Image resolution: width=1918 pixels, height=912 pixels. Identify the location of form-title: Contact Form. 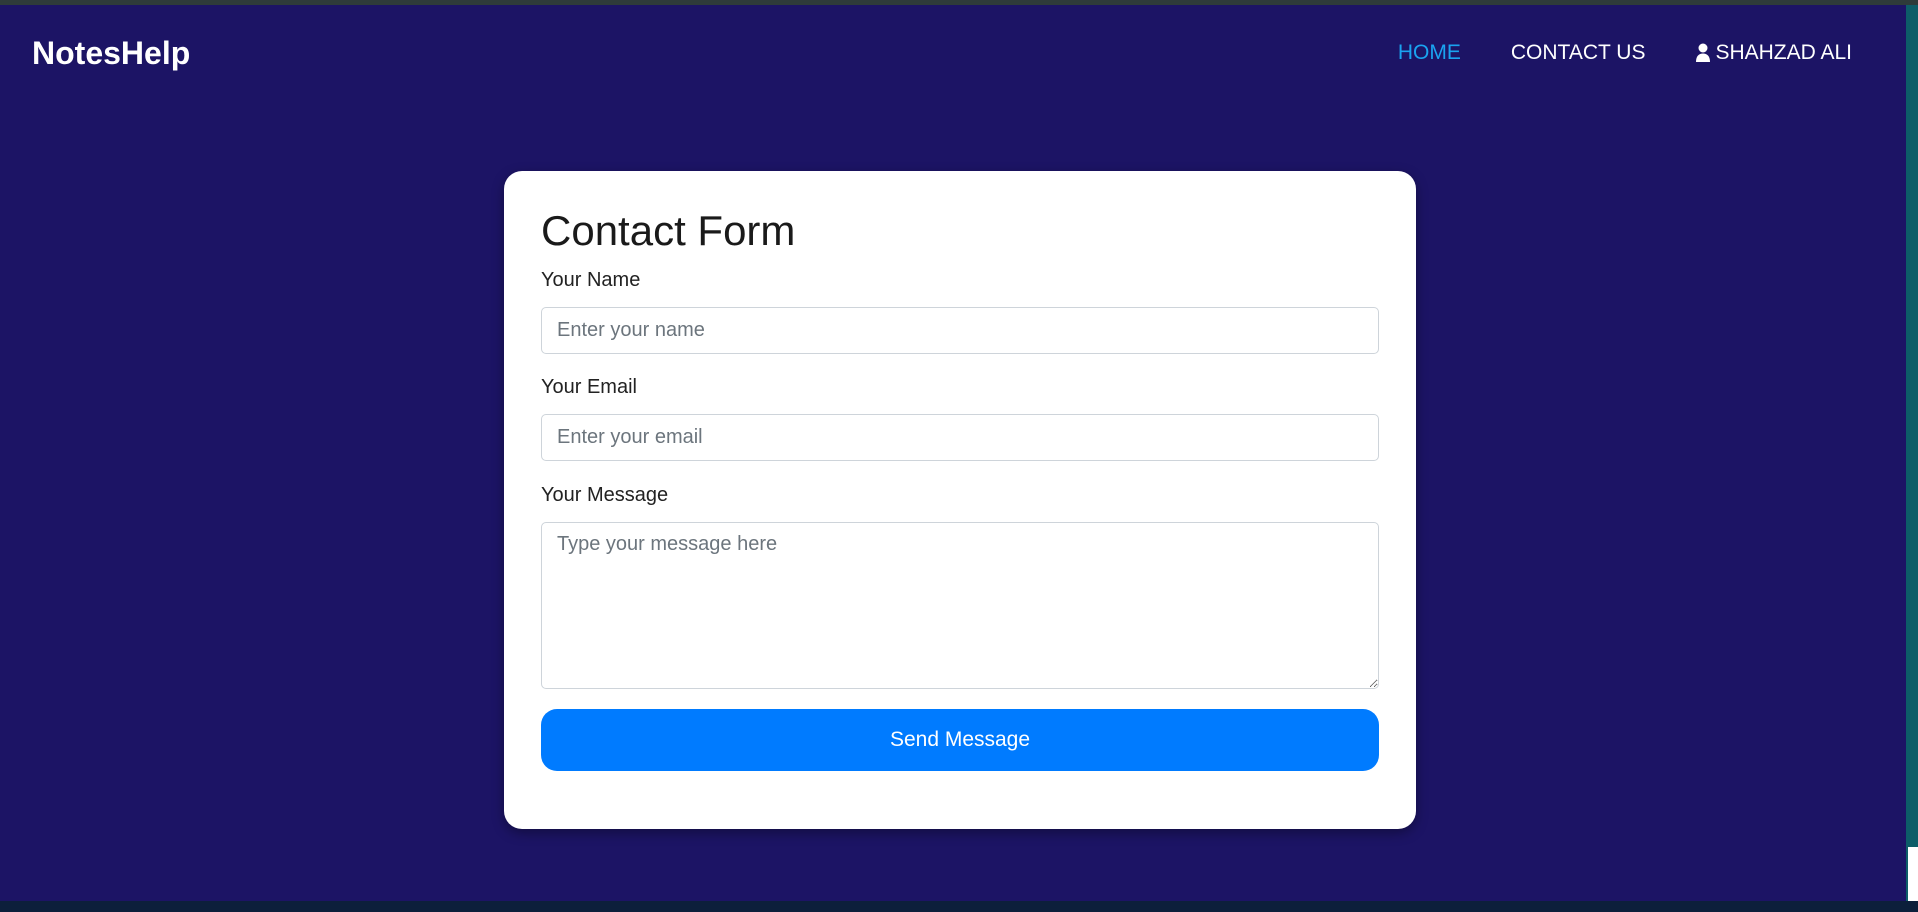
(668, 230).